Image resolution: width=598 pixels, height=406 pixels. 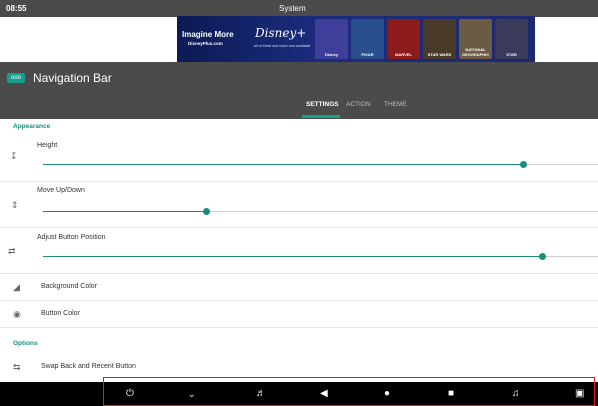 What do you see at coordinates (367, 39) in the screenshot?
I see `ad-tile: PIXAR` at bounding box center [367, 39].